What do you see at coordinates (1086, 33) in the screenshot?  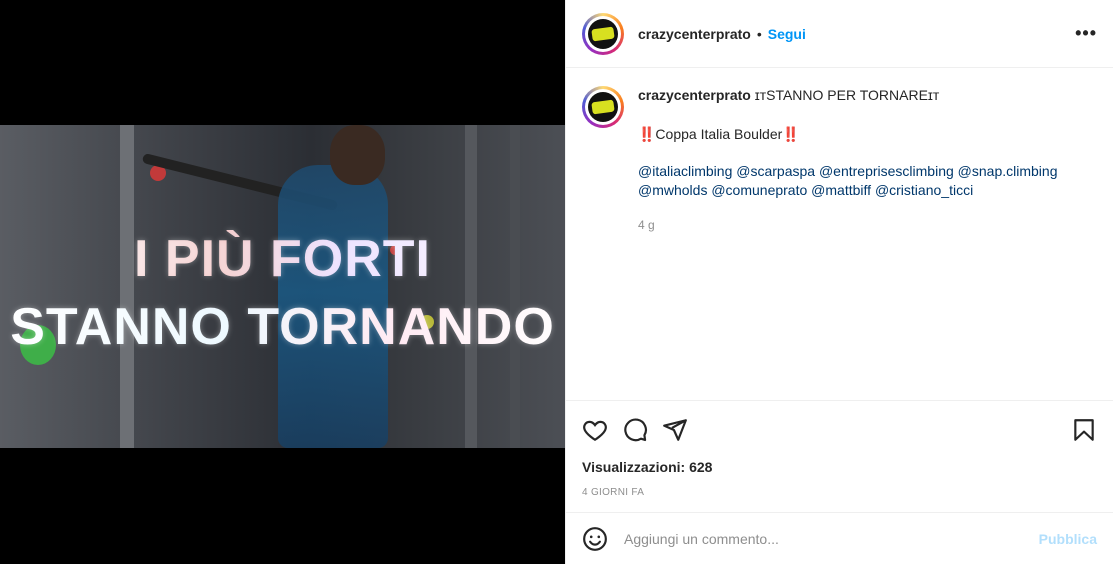 I see `more-options-icon: •••` at bounding box center [1086, 33].